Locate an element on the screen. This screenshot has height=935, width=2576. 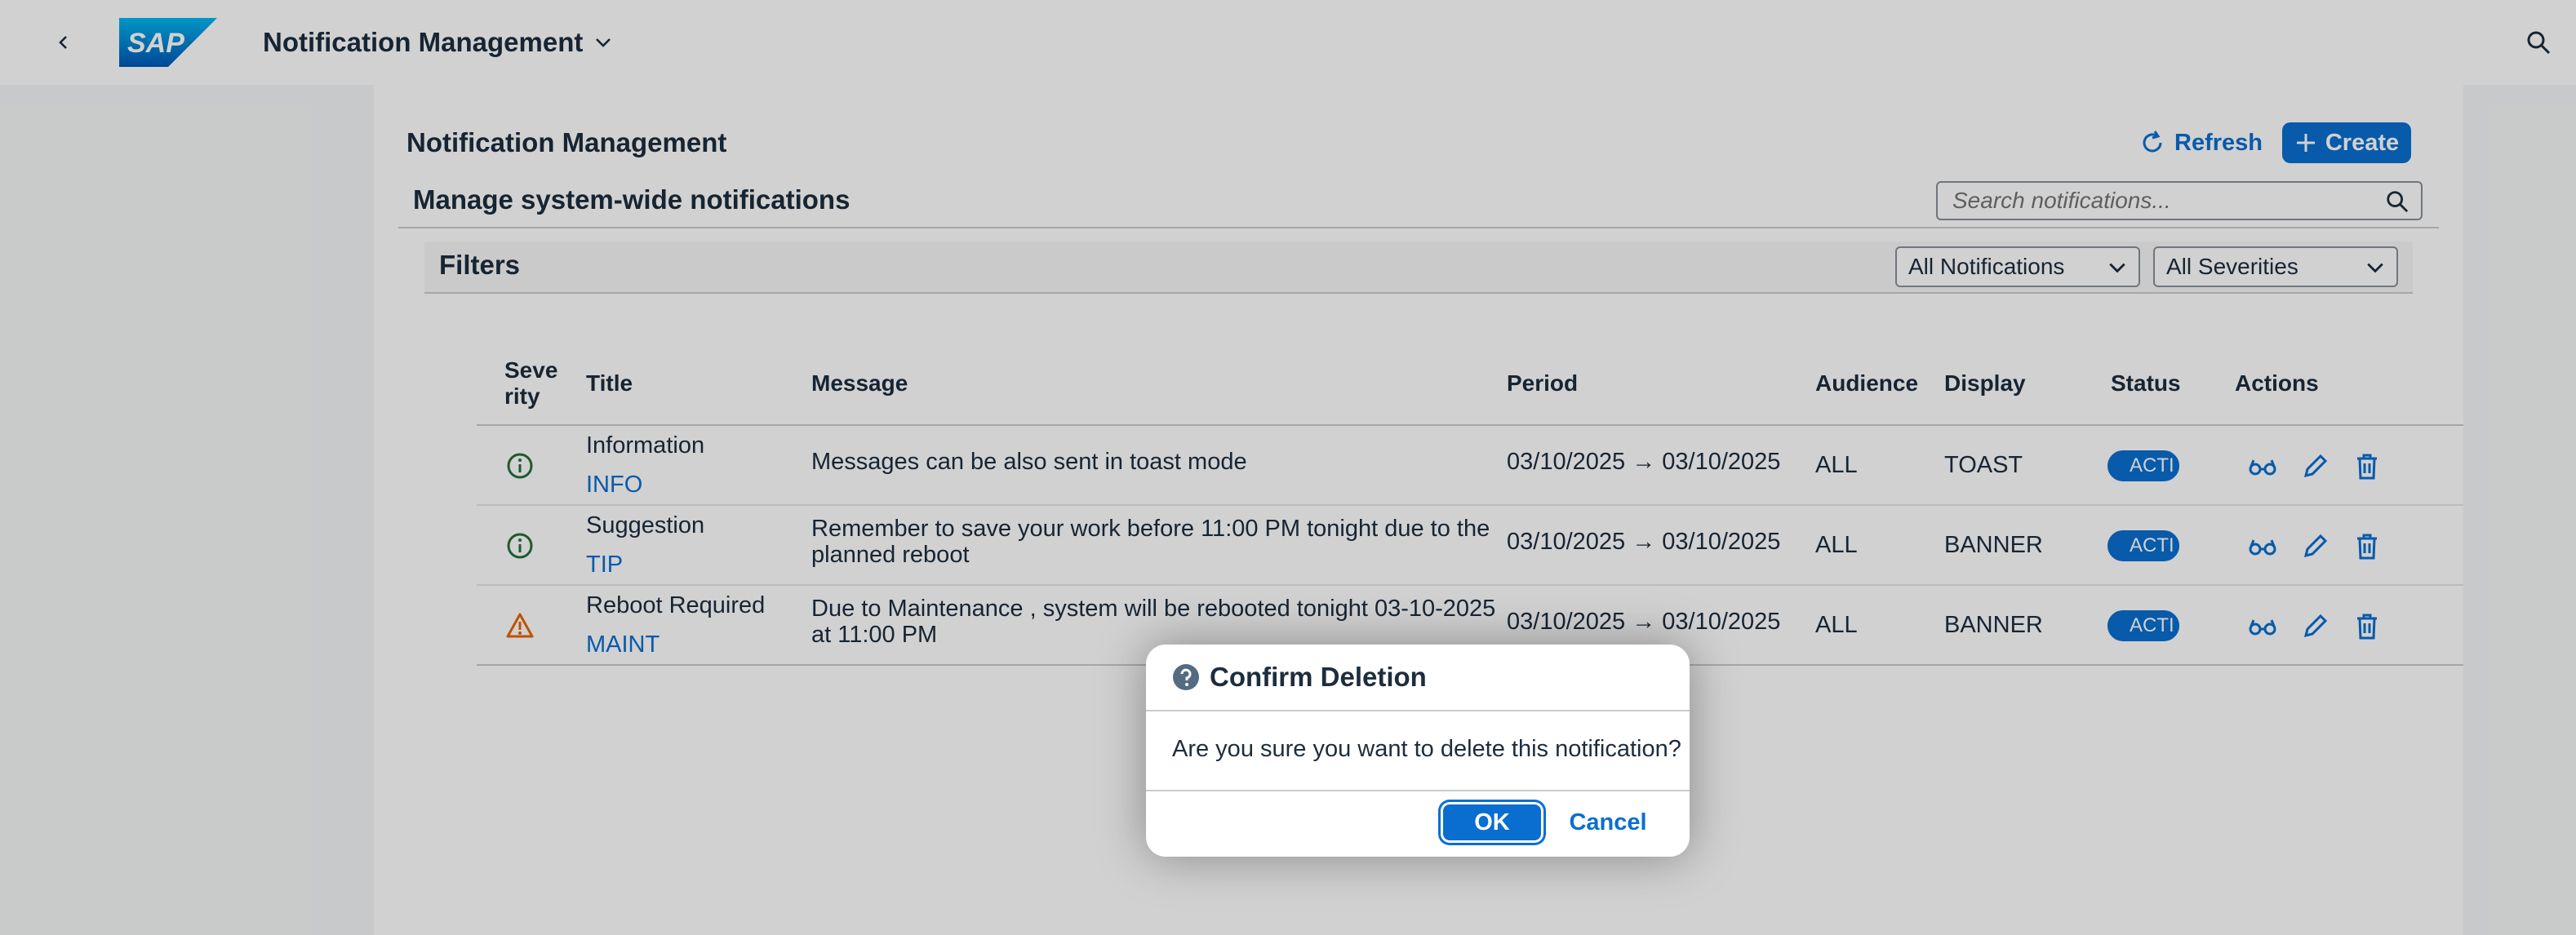
dialog-header: Confirm Deletion is located at coordinates (1418, 678).